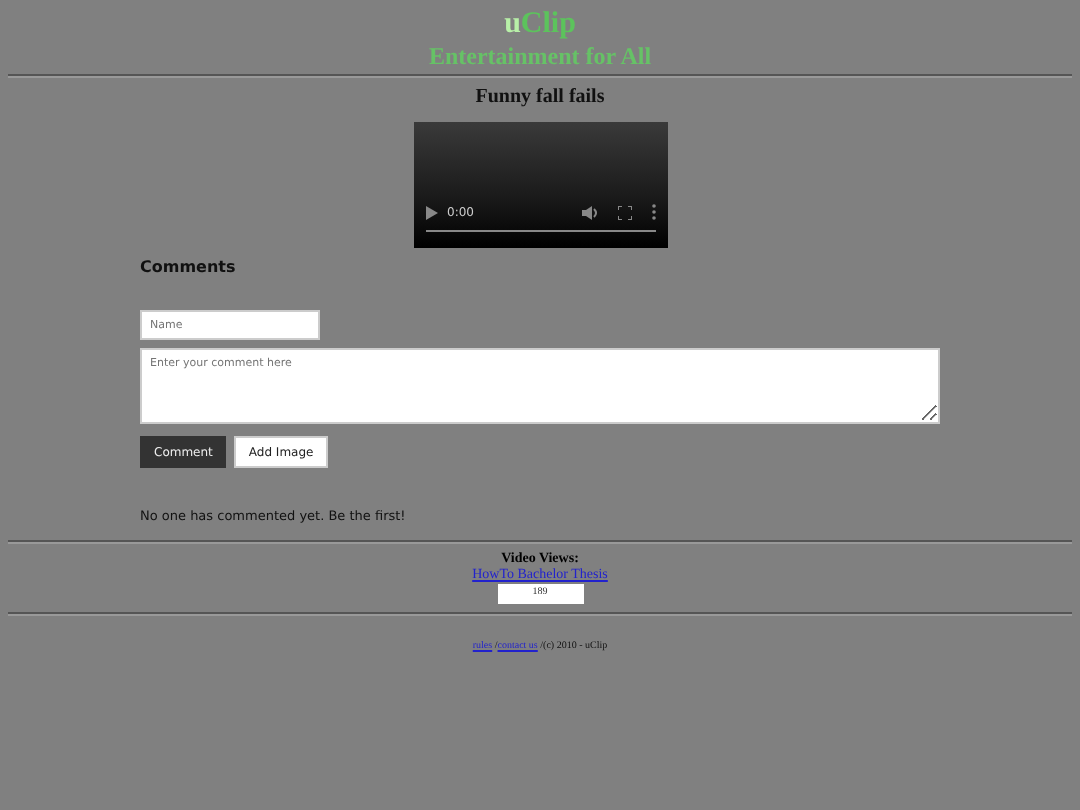 The height and width of the screenshot is (810, 1080). What do you see at coordinates (188, 267) in the screenshot?
I see `comments-heading: Comments` at bounding box center [188, 267].